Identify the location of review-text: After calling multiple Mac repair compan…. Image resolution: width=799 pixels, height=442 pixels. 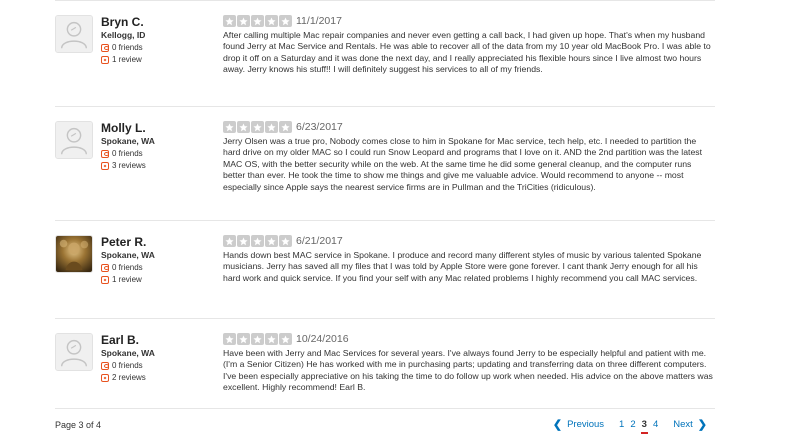
(467, 52).